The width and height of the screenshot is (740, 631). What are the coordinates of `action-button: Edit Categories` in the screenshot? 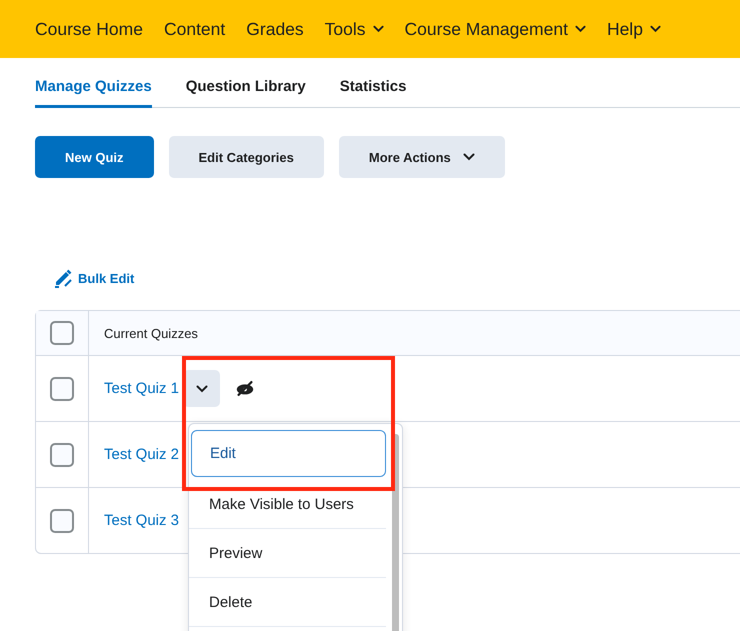 It's located at (246, 157).